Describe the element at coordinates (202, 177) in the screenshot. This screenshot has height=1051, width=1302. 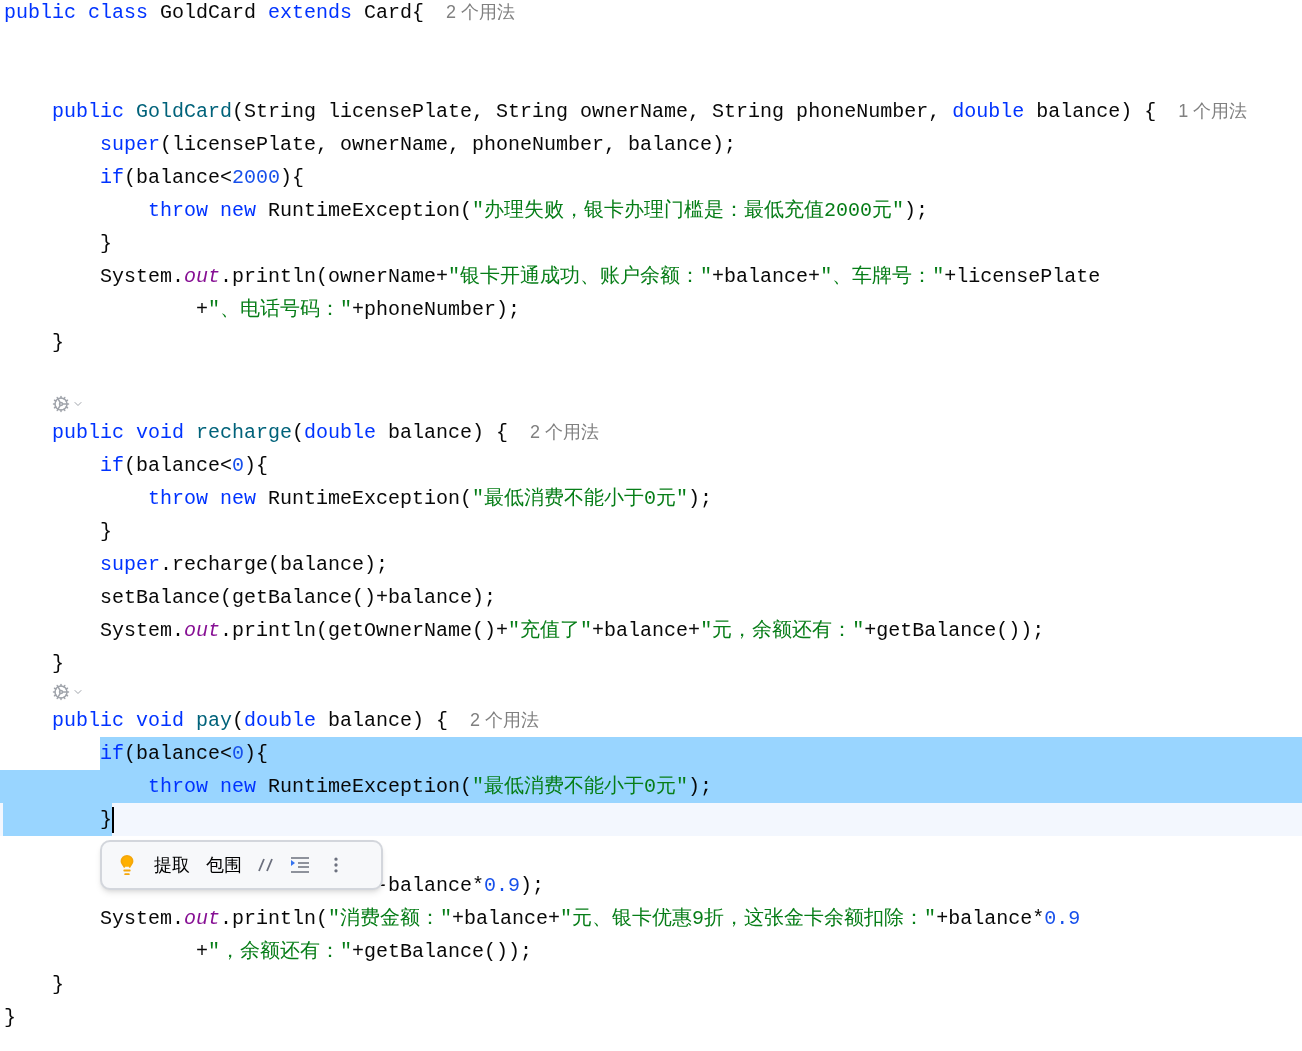
I see `code-line: if(balance<2000){` at that location.